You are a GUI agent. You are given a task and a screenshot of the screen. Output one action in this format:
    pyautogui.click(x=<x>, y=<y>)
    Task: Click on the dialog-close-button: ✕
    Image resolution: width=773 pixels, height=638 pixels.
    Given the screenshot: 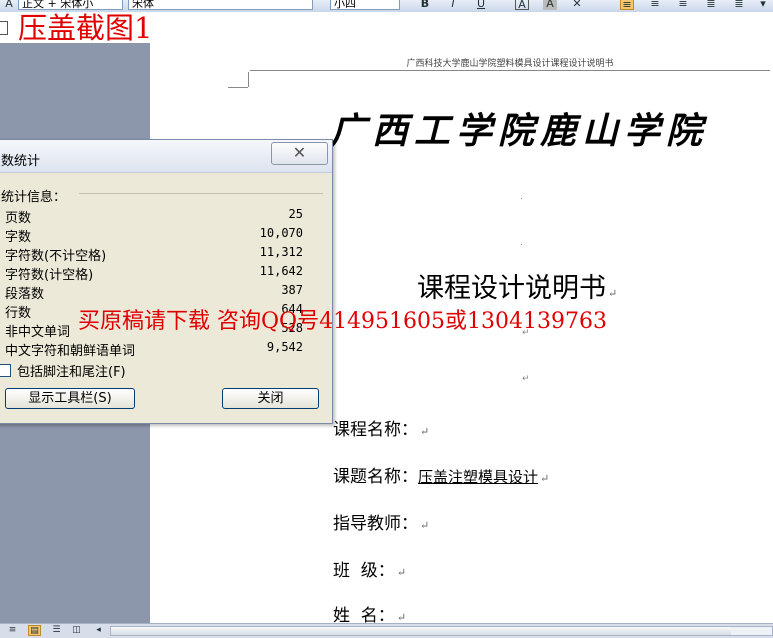 What is the action you would take?
    pyautogui.click(x=299, y=153)
    